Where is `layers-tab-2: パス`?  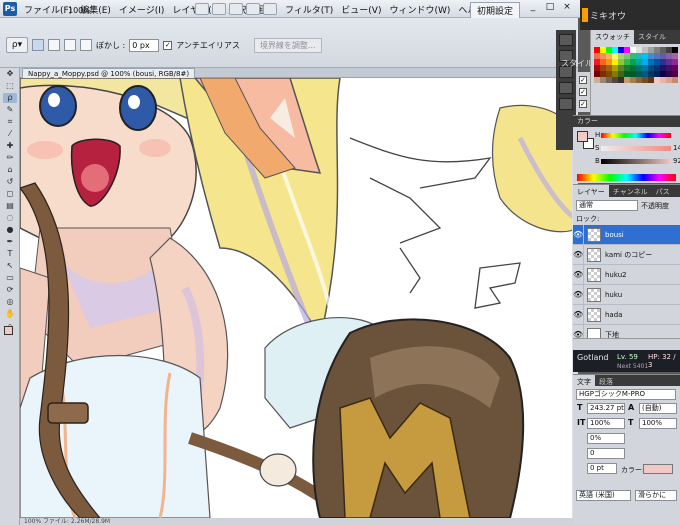 layers-tab-2: パス is located at coordinates (663, 191).